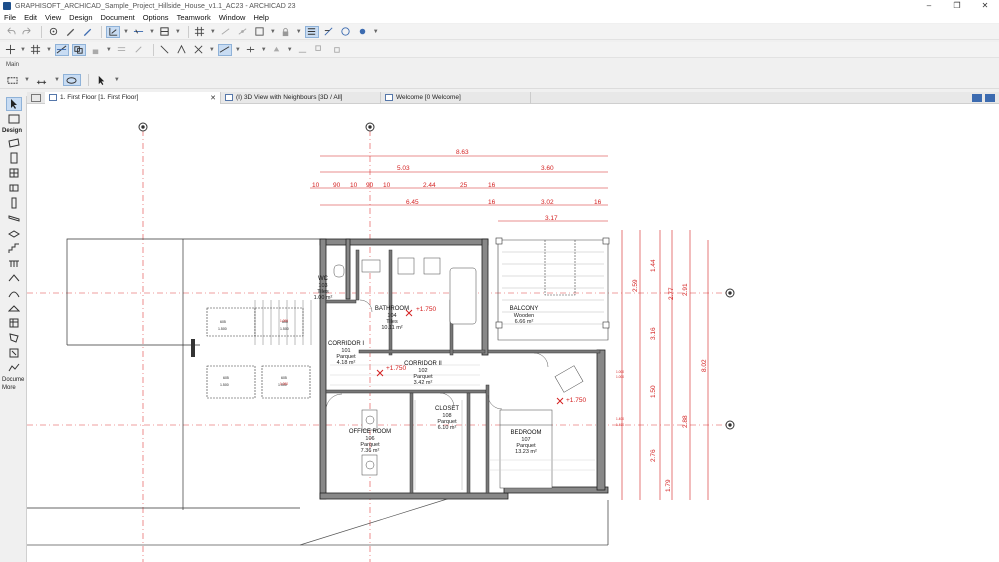 The height and width of the screenshot is (562, 999). I want to click on tab-options, so click(983, 97).